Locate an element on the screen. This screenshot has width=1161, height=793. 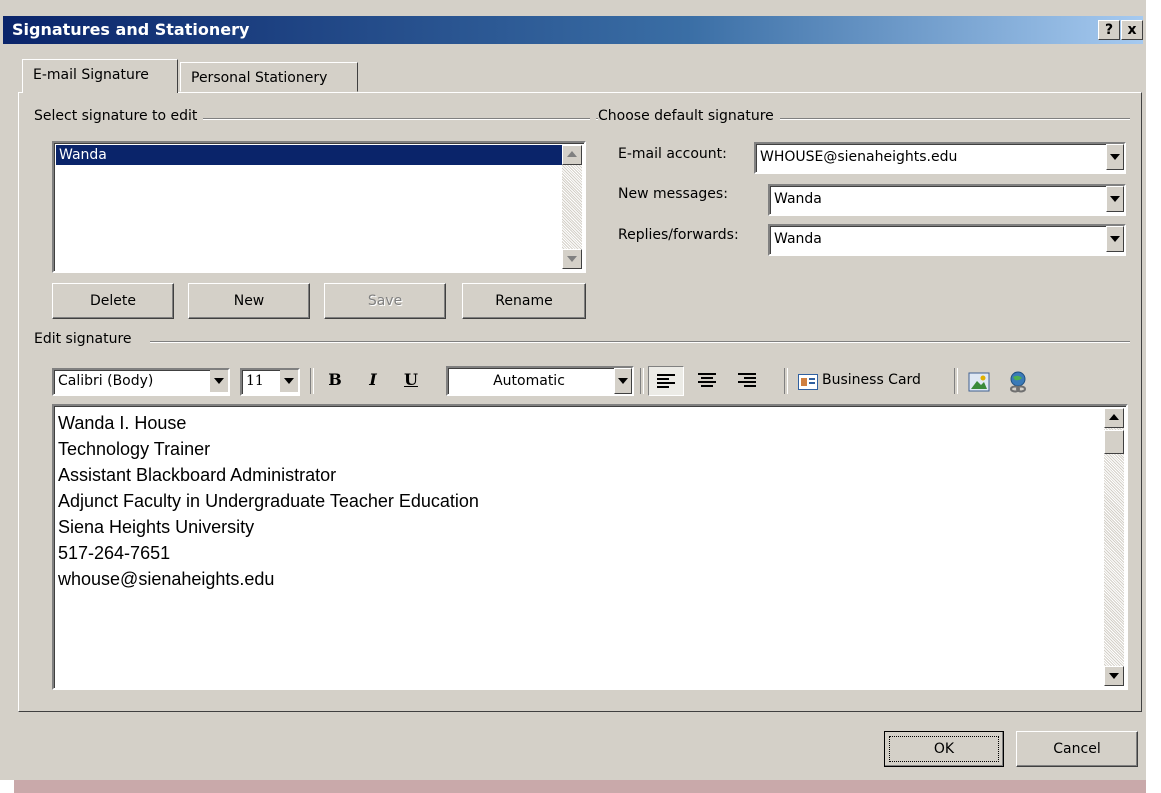
email-account-label: E-mail account: is located at coordinates (672, 154).